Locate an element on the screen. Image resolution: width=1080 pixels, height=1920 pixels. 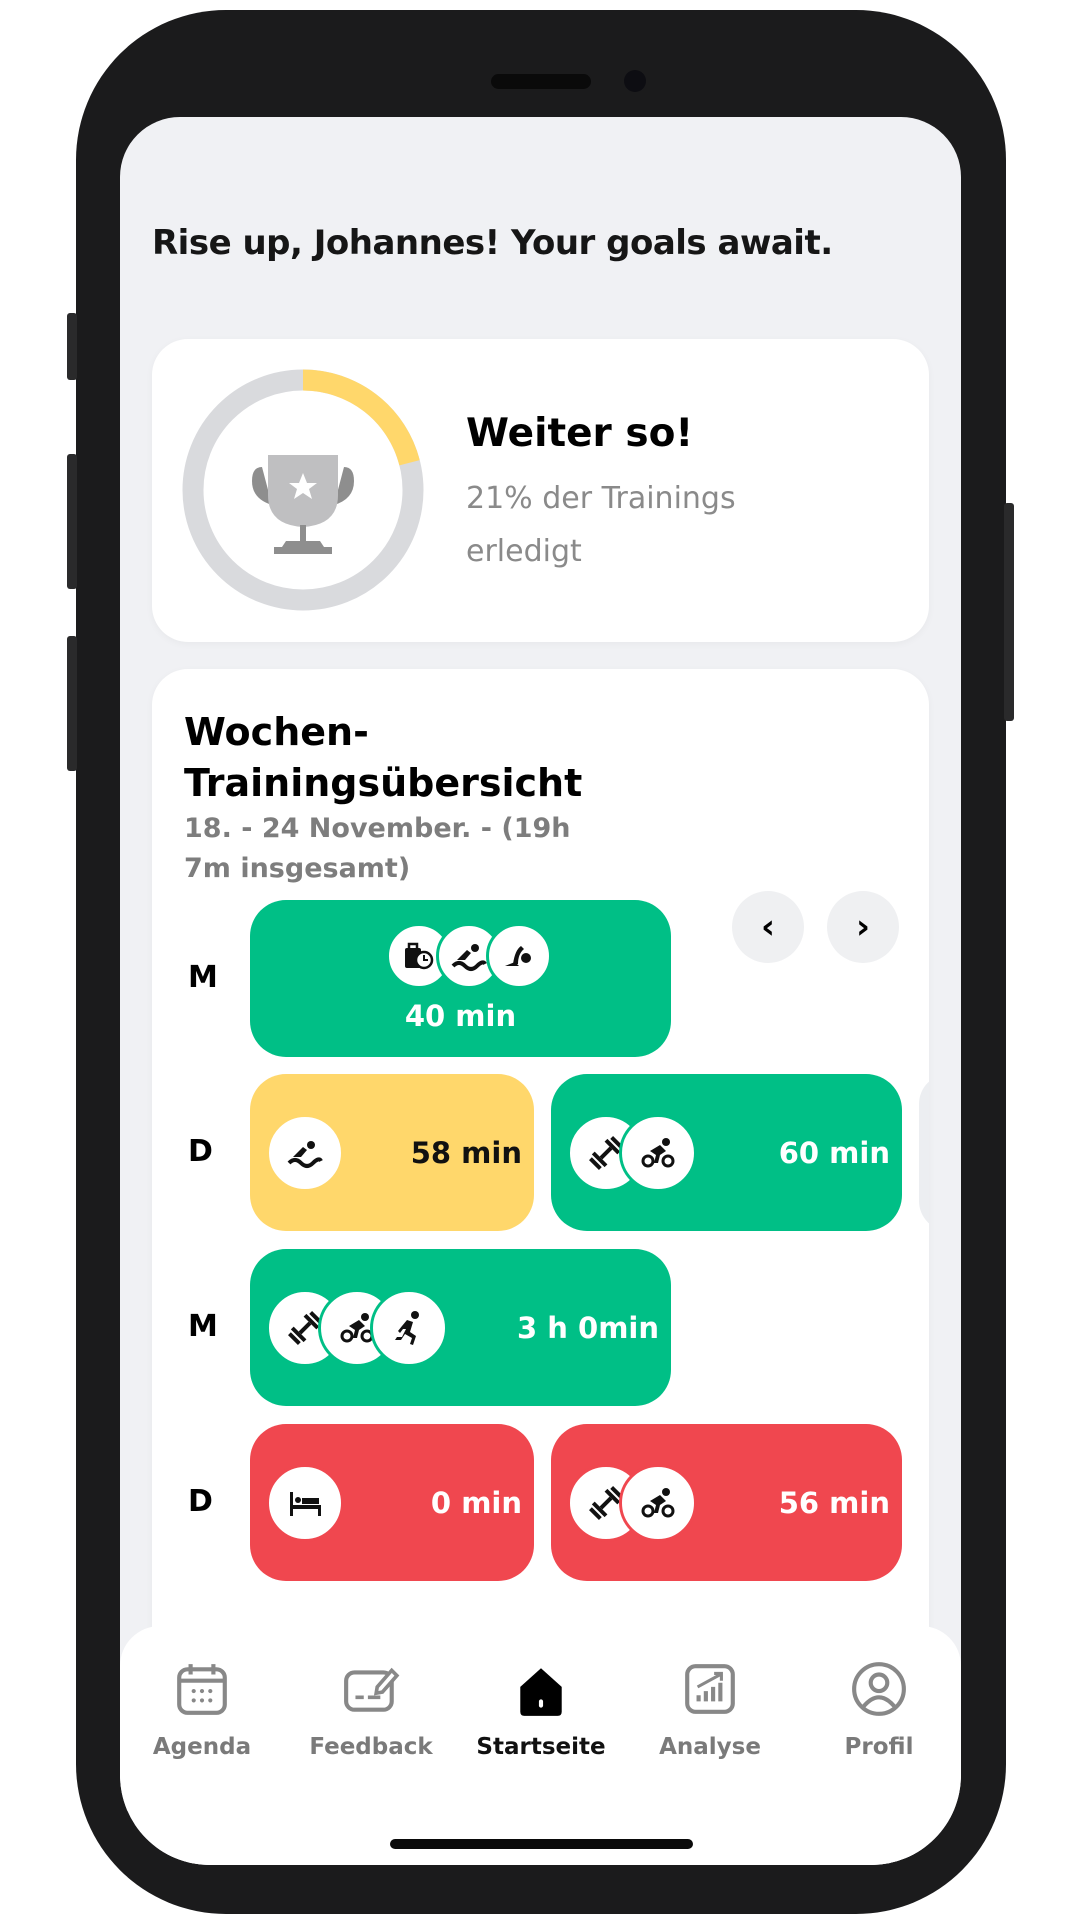
nav-label: Analyse is located at coordinates (710, 1747).